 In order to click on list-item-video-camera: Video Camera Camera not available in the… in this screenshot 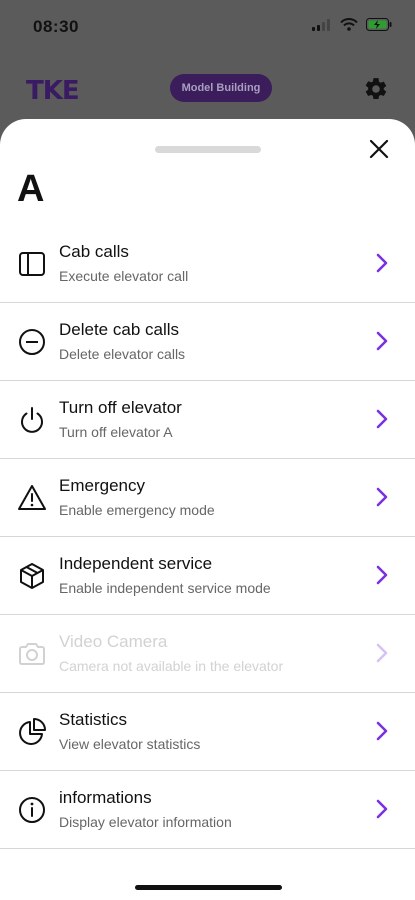, I will do `click(207, 654)`.